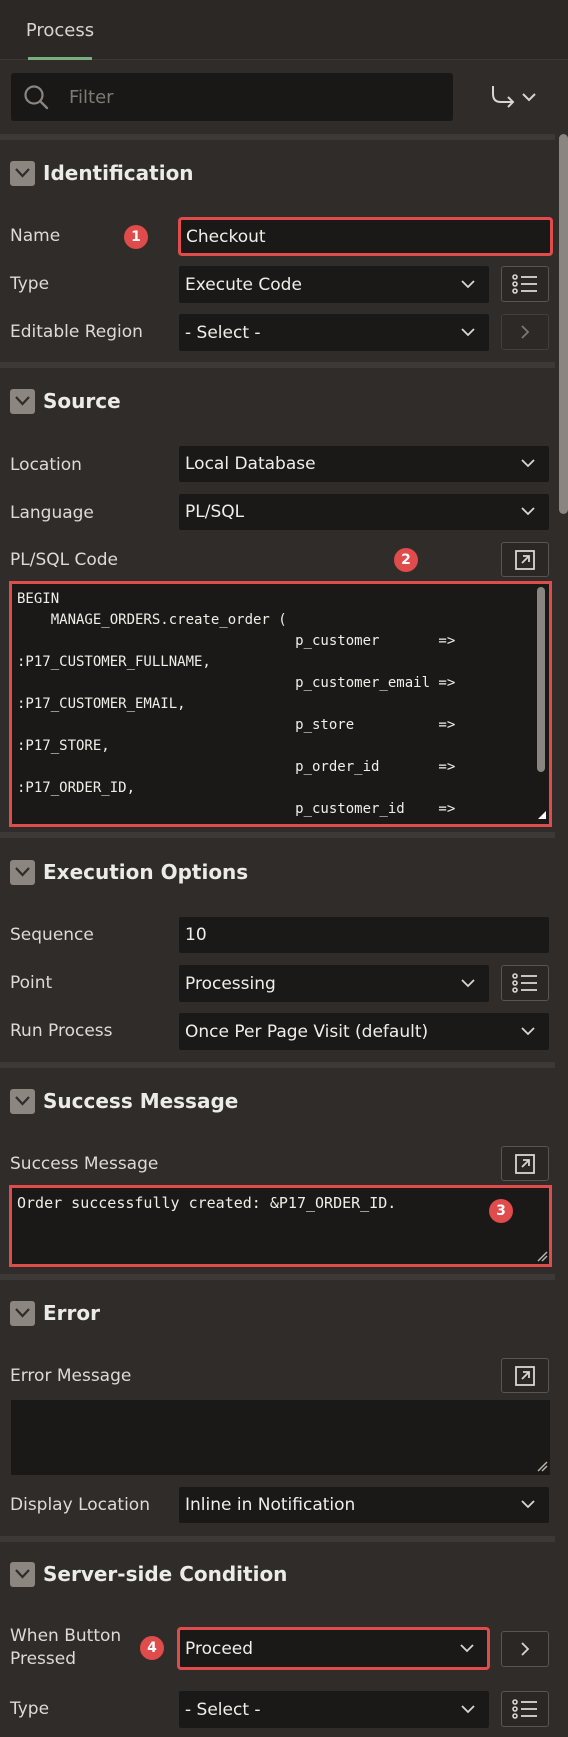 The image size is (568, 1737). What do you see at coordinates (30, 284) in the screenshot?
I see `type-label: Type` at bounding box center [30, 284].